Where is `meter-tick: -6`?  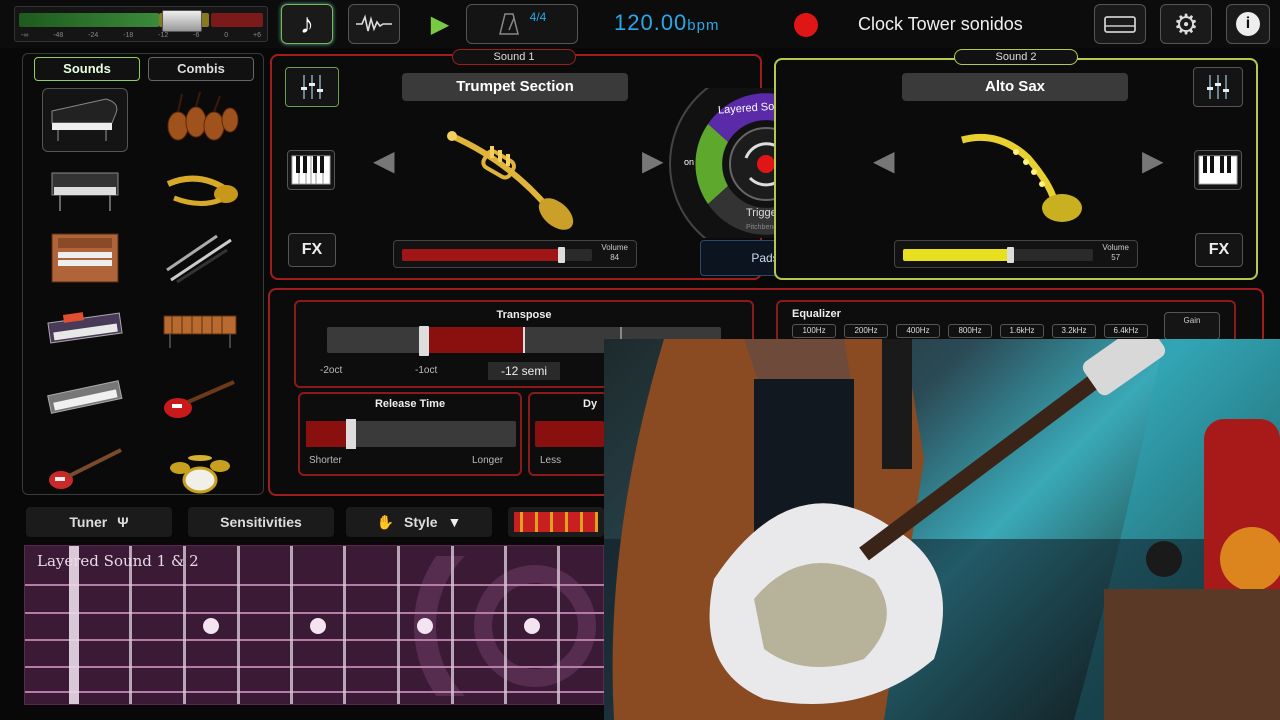
meter-tick: -6 is located at coordinates (196, 35).